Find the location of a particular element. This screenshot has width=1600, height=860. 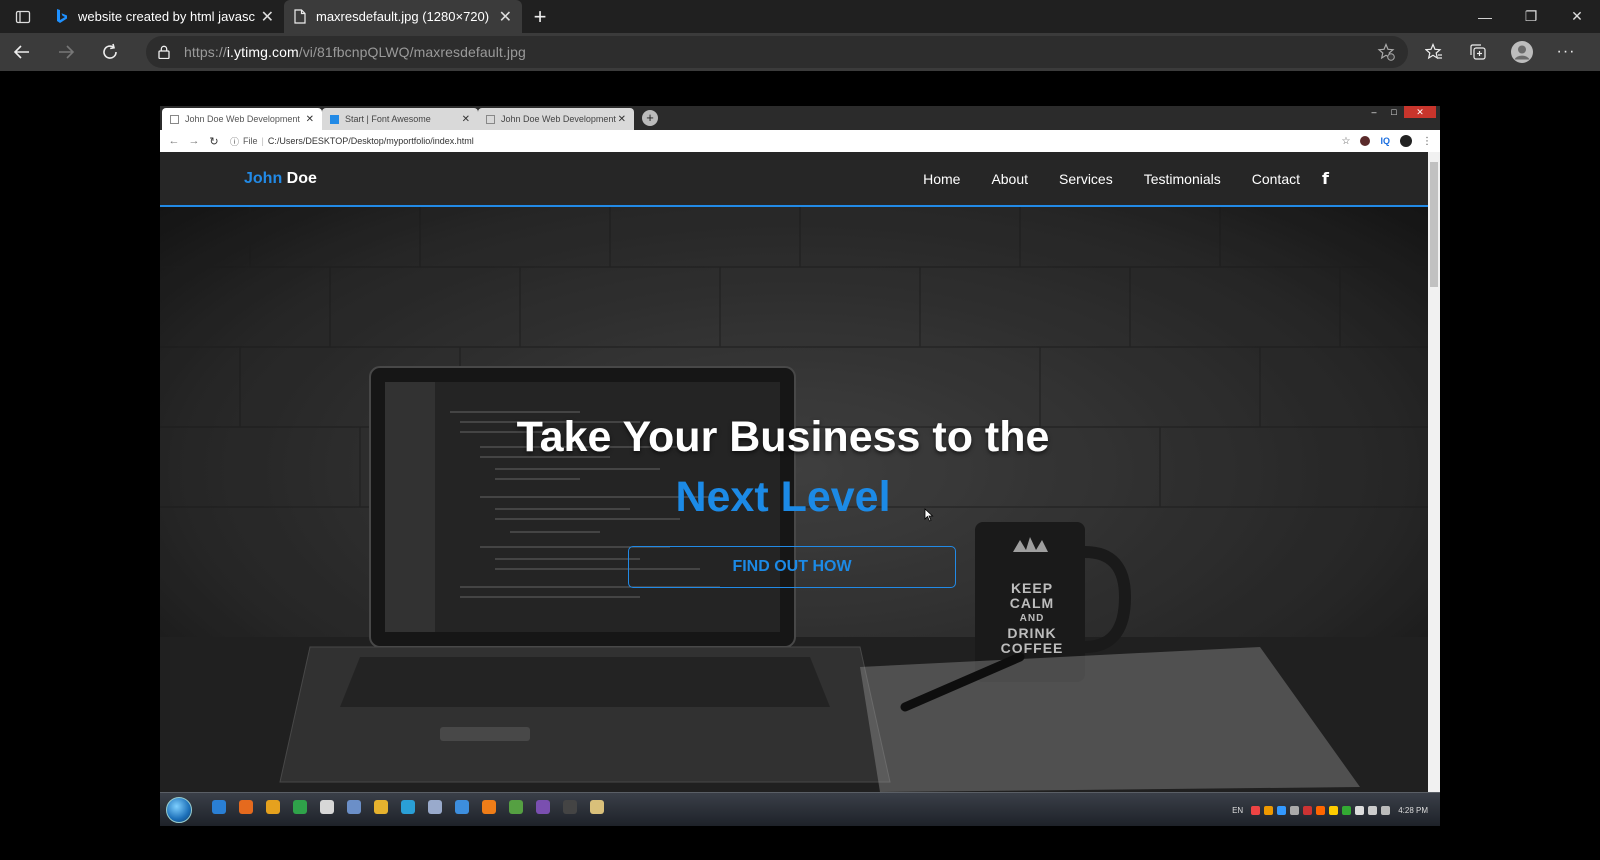

inner-tab: Start | Font Awesome ✕ is located at coordinates (400, 119).